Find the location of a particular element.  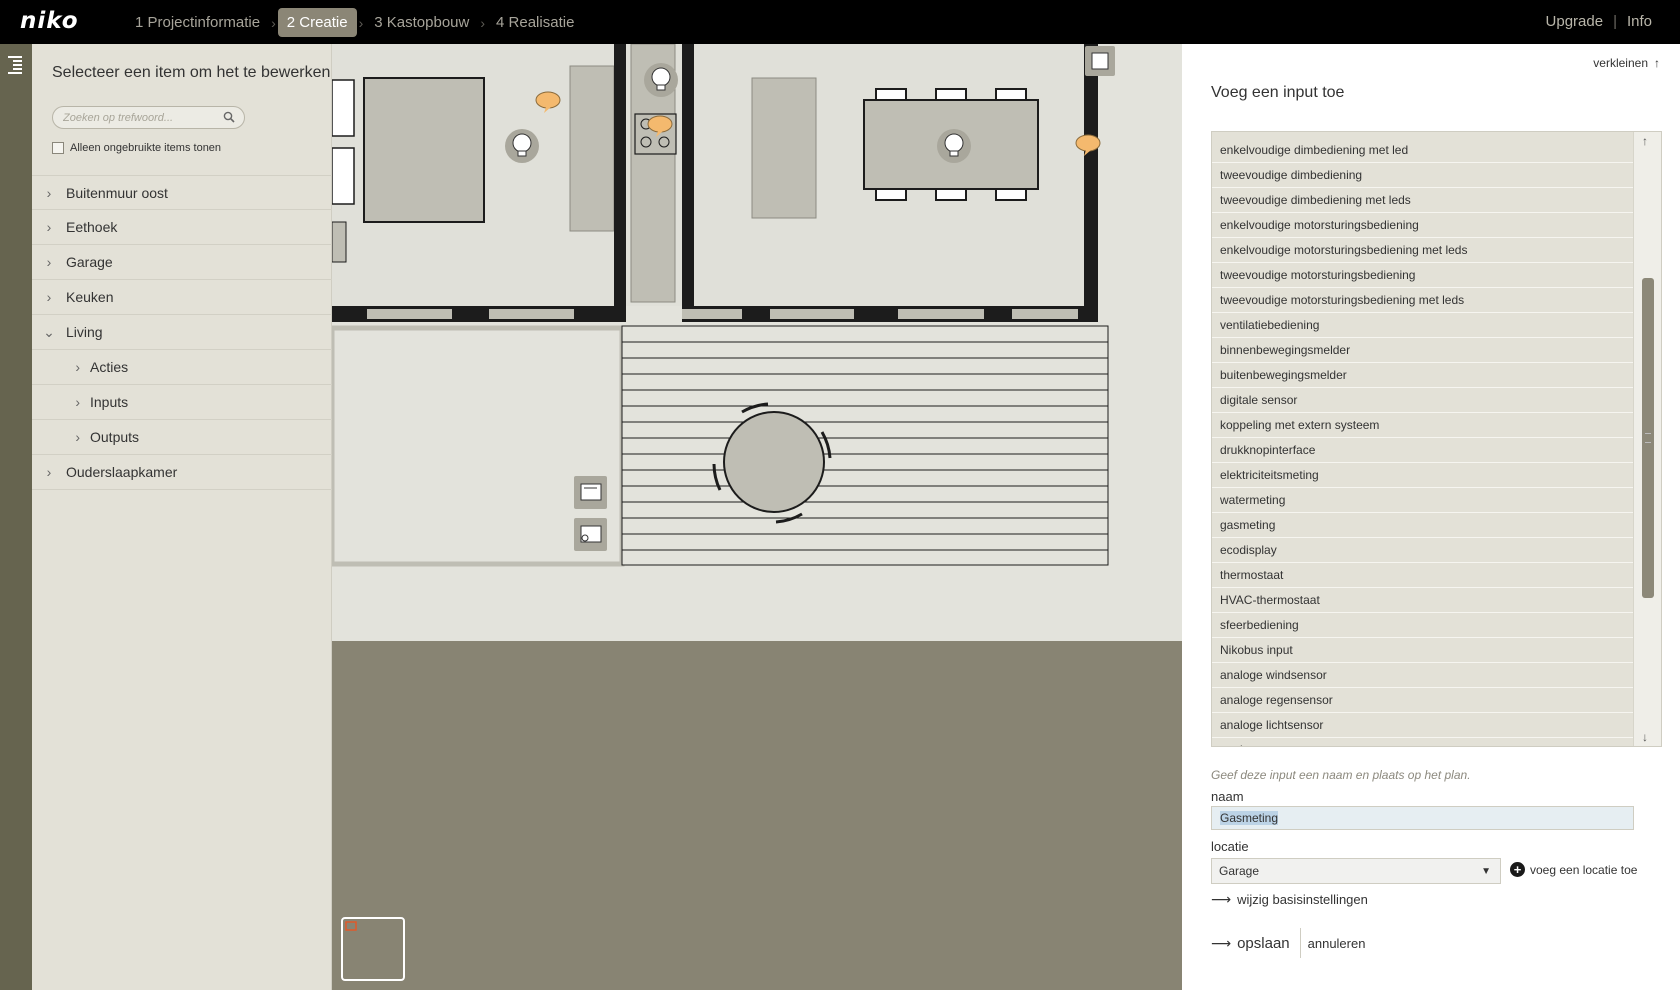

search-box is located at coordinates (148, 117).